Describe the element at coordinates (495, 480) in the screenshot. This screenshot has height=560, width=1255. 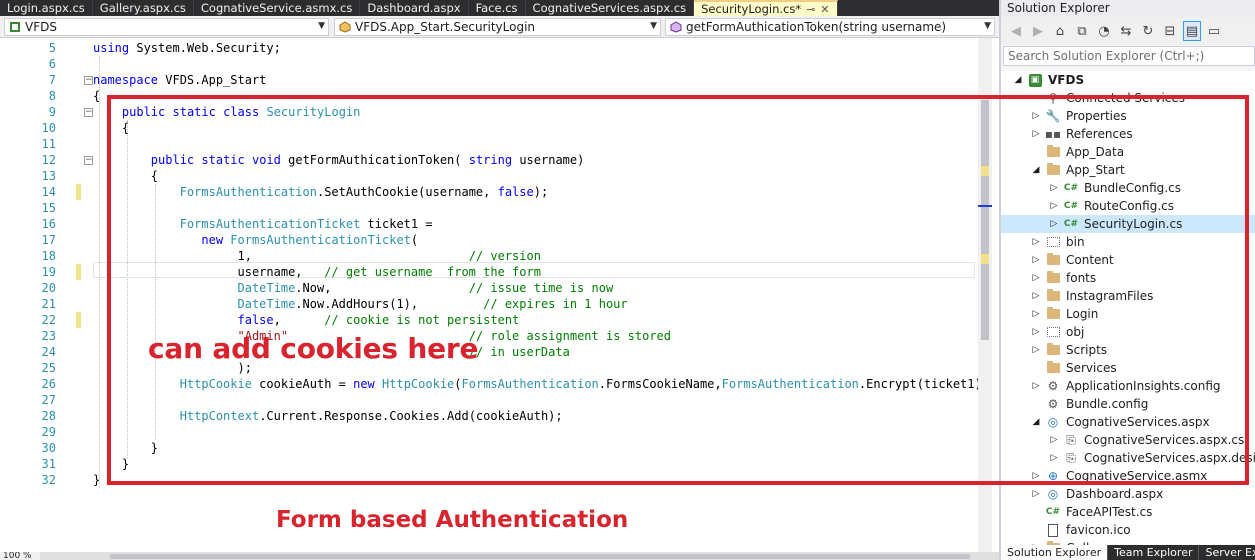
I see `code-line: 32}` at that location.